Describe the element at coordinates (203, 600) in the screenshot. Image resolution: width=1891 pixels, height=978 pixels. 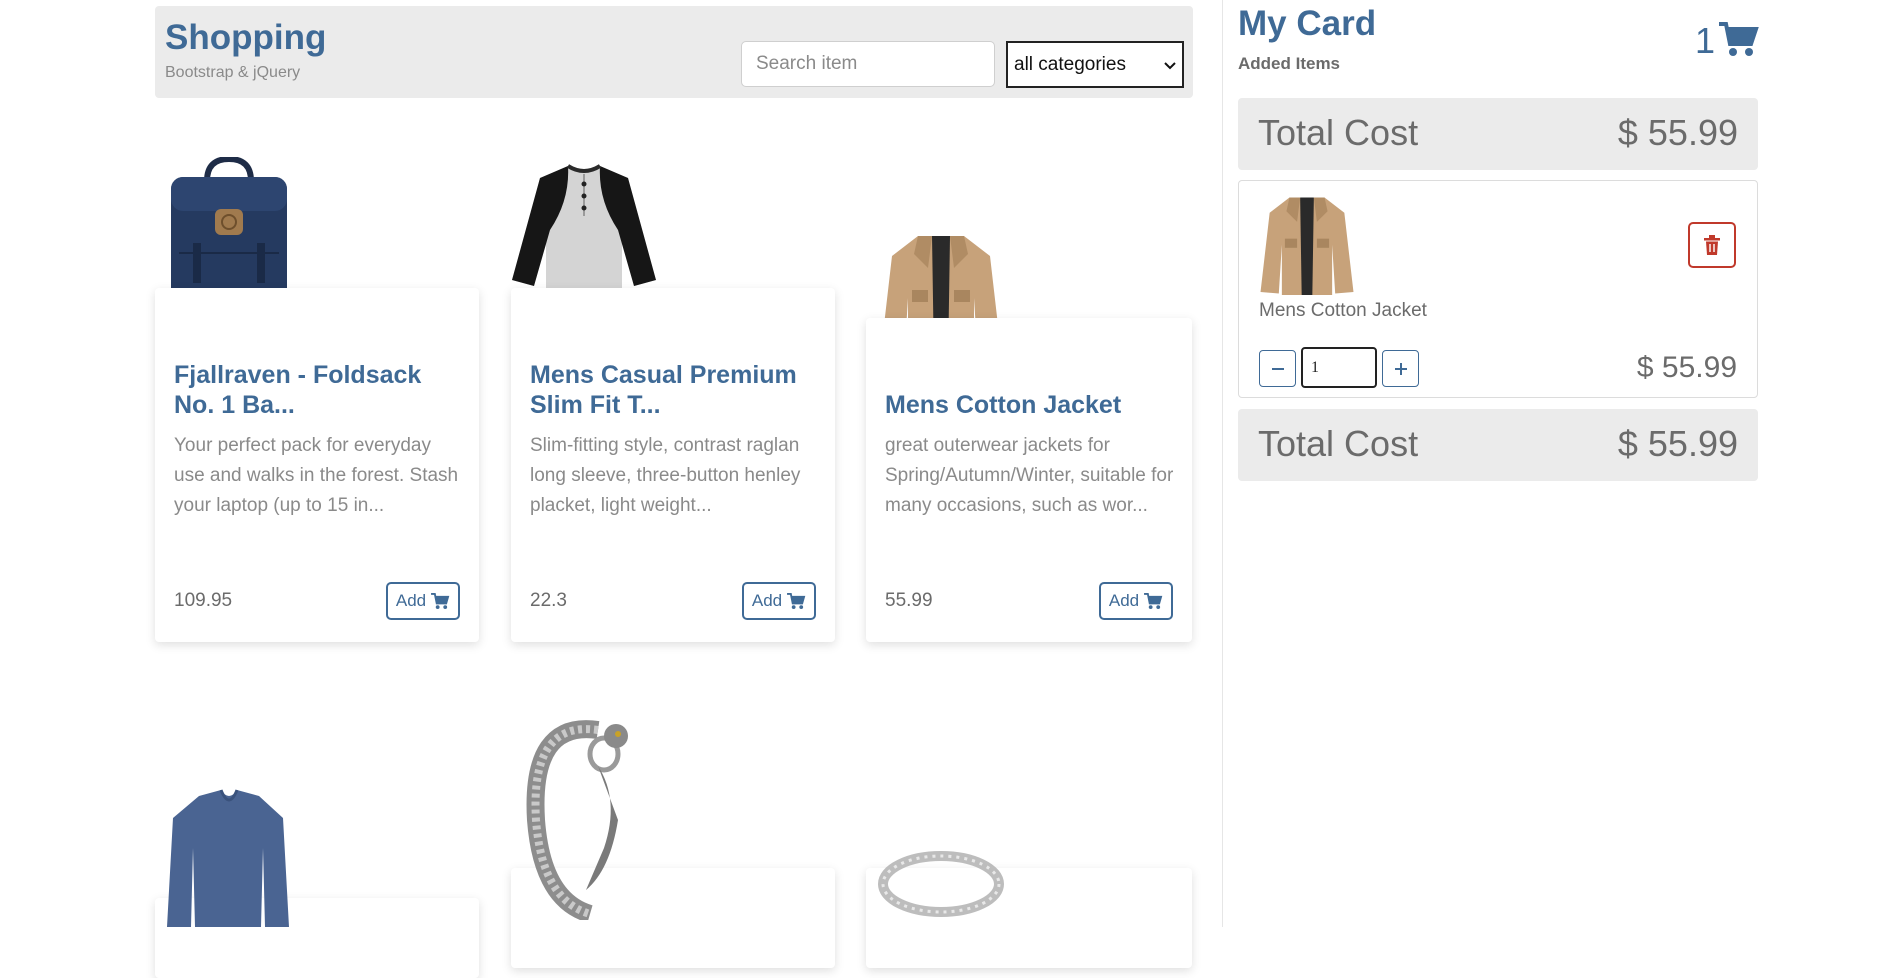
I see `product-price: 109.95` at that location.